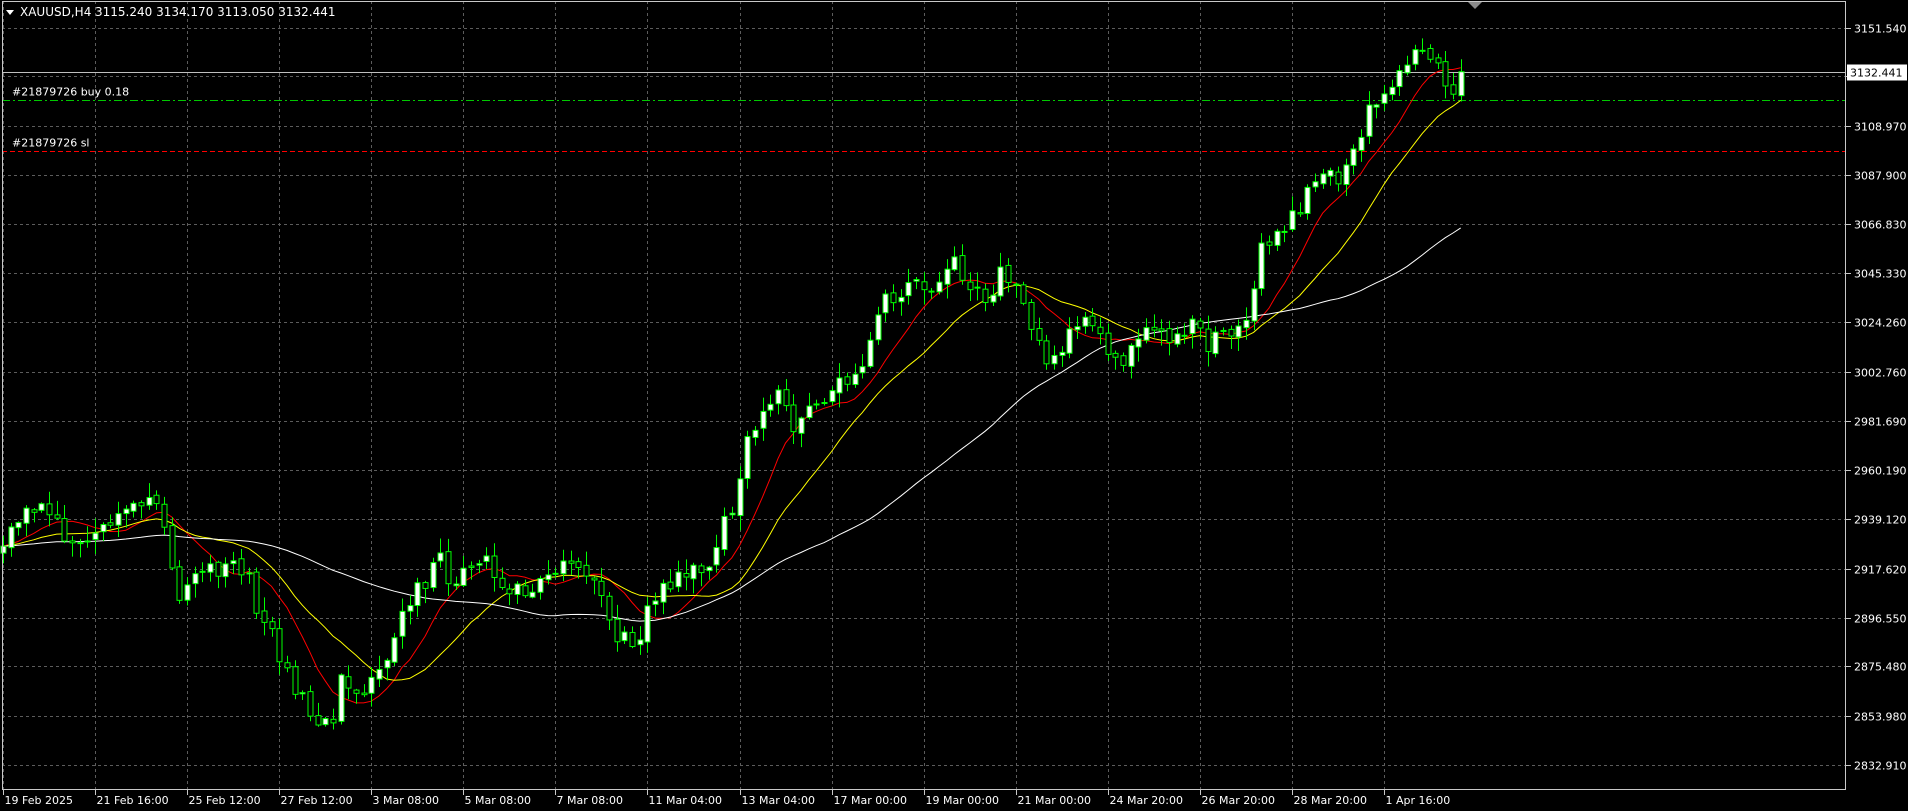 The height and width of the screenshot is (811, 1908). What do you see at coordinates (225, 800) in the screenshot?
I see `x-tick-label: 25 Feb 12:00` at bounding box center [225, 800].